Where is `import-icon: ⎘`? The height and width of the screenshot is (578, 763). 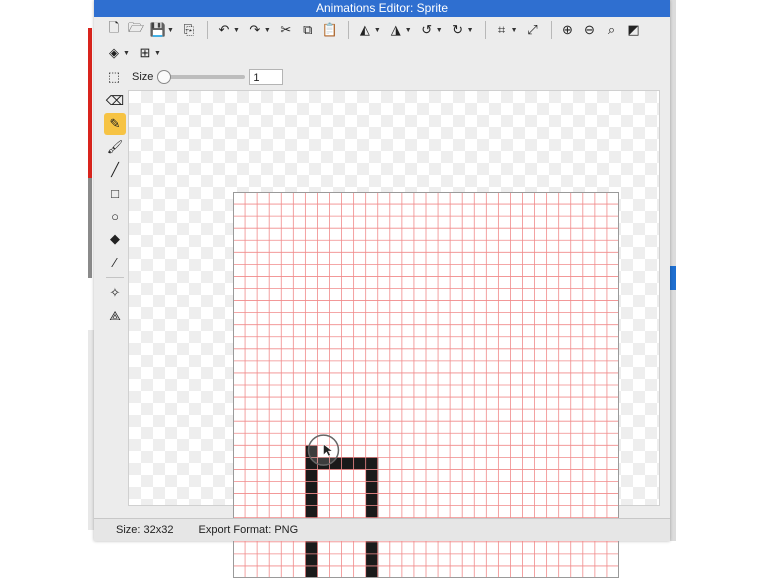 import-icon: ⎘ is located at coordinates (189, 30).